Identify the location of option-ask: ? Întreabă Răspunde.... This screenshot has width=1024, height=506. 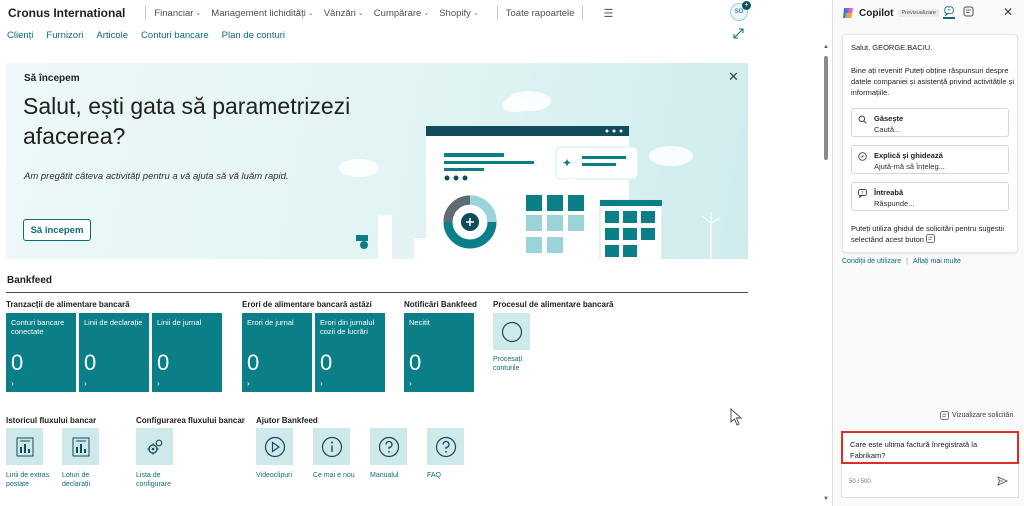
(930, 196).